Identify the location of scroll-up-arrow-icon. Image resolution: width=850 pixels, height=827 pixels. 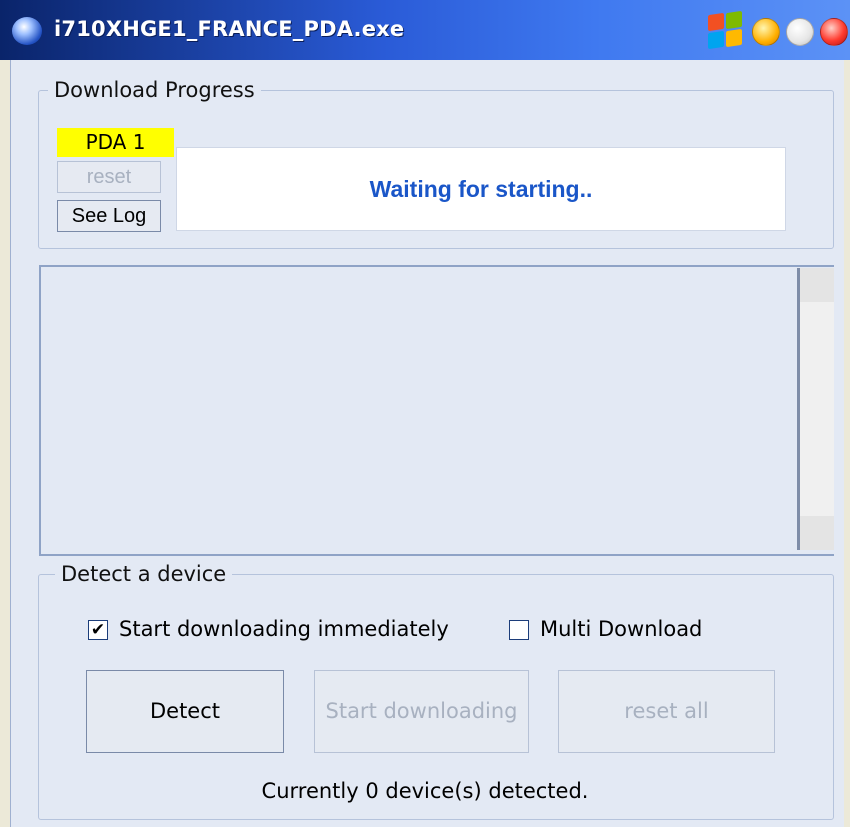
(817, 285).